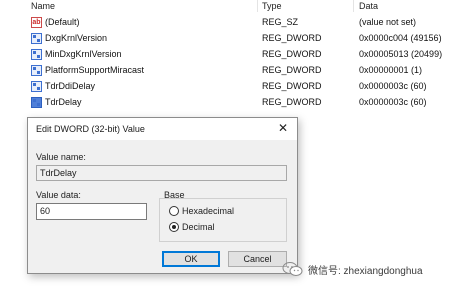 The height and width of the screenshot is (291, 455). Describe the element at coordinates (91, 211) in the screenshot. I see `value-data-input: 60` at that location.